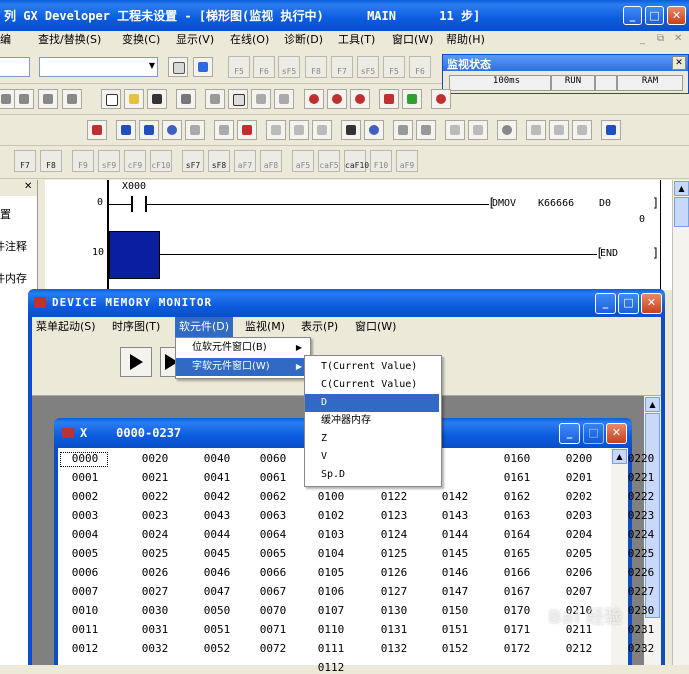  What do you see at coordinates (136, 327) in the screenshot?
I see `menu-timing-chart: 时序图(T)` at bounding box center [136, 327].